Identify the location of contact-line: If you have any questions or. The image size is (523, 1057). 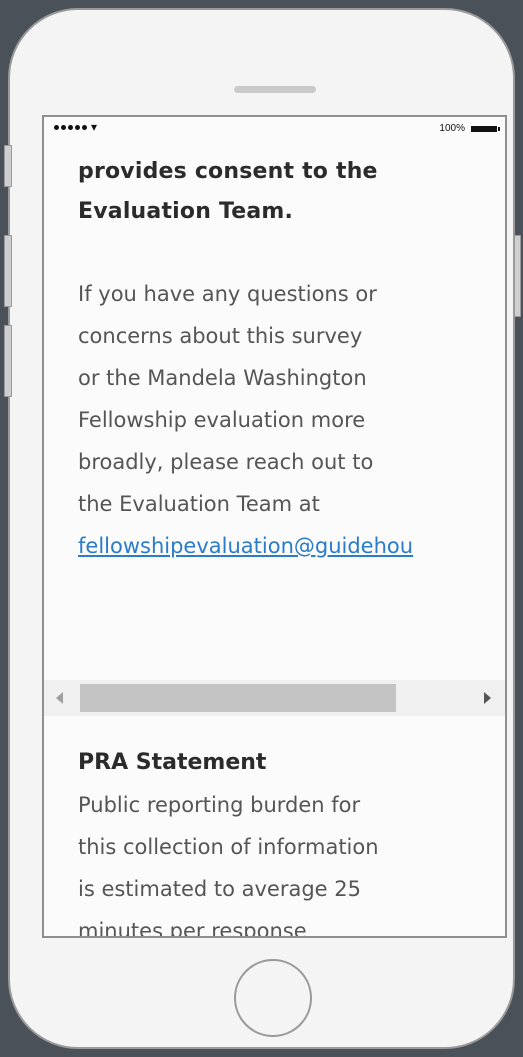
(227, 294).